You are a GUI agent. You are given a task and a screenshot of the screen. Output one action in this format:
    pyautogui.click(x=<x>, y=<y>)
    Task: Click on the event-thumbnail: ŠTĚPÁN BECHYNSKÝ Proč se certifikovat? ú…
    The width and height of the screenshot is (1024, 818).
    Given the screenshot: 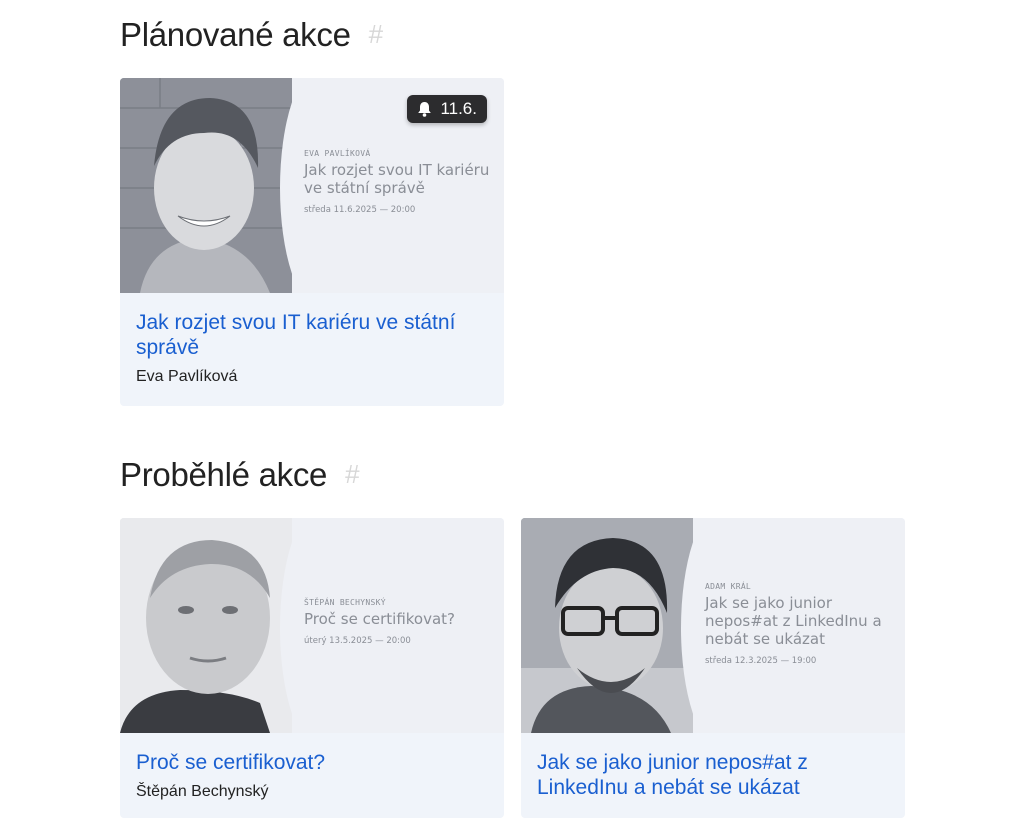 What is the action you would take?
    pyautogui.click(x=312, y=625)
    